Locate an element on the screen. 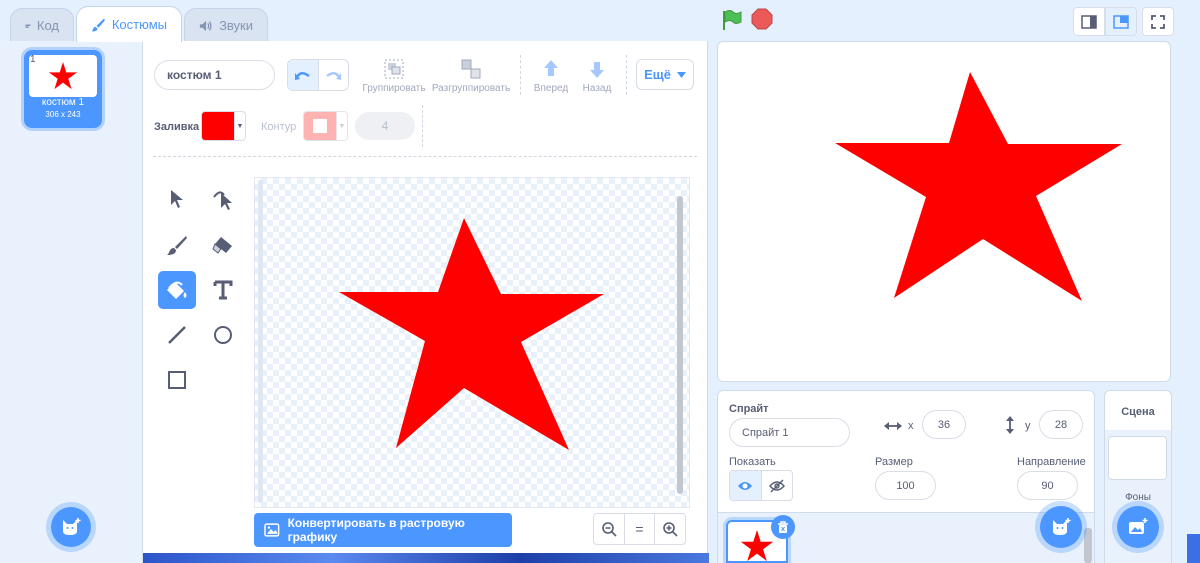  more-button: Ещё is located at coordinates (665, 74).